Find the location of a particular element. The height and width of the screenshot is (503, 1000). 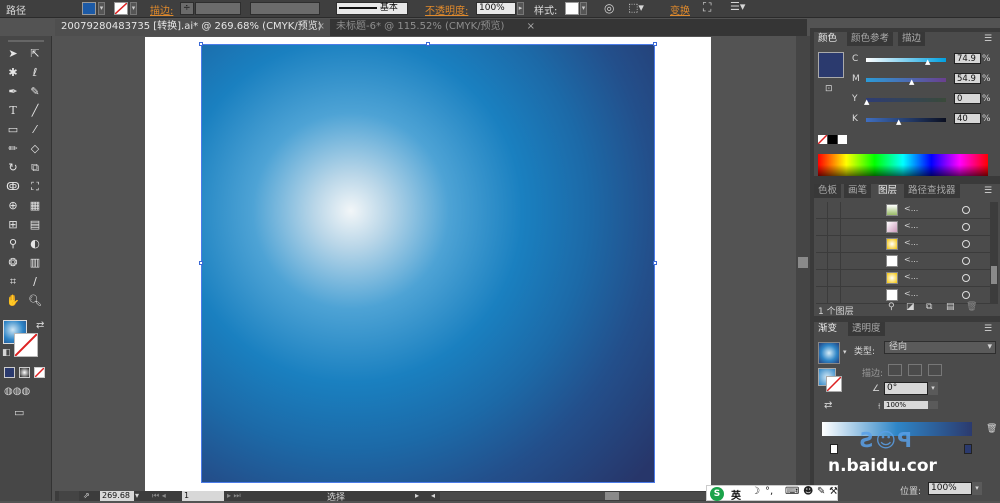

slider-m-track is located at coordinates (906, 80).